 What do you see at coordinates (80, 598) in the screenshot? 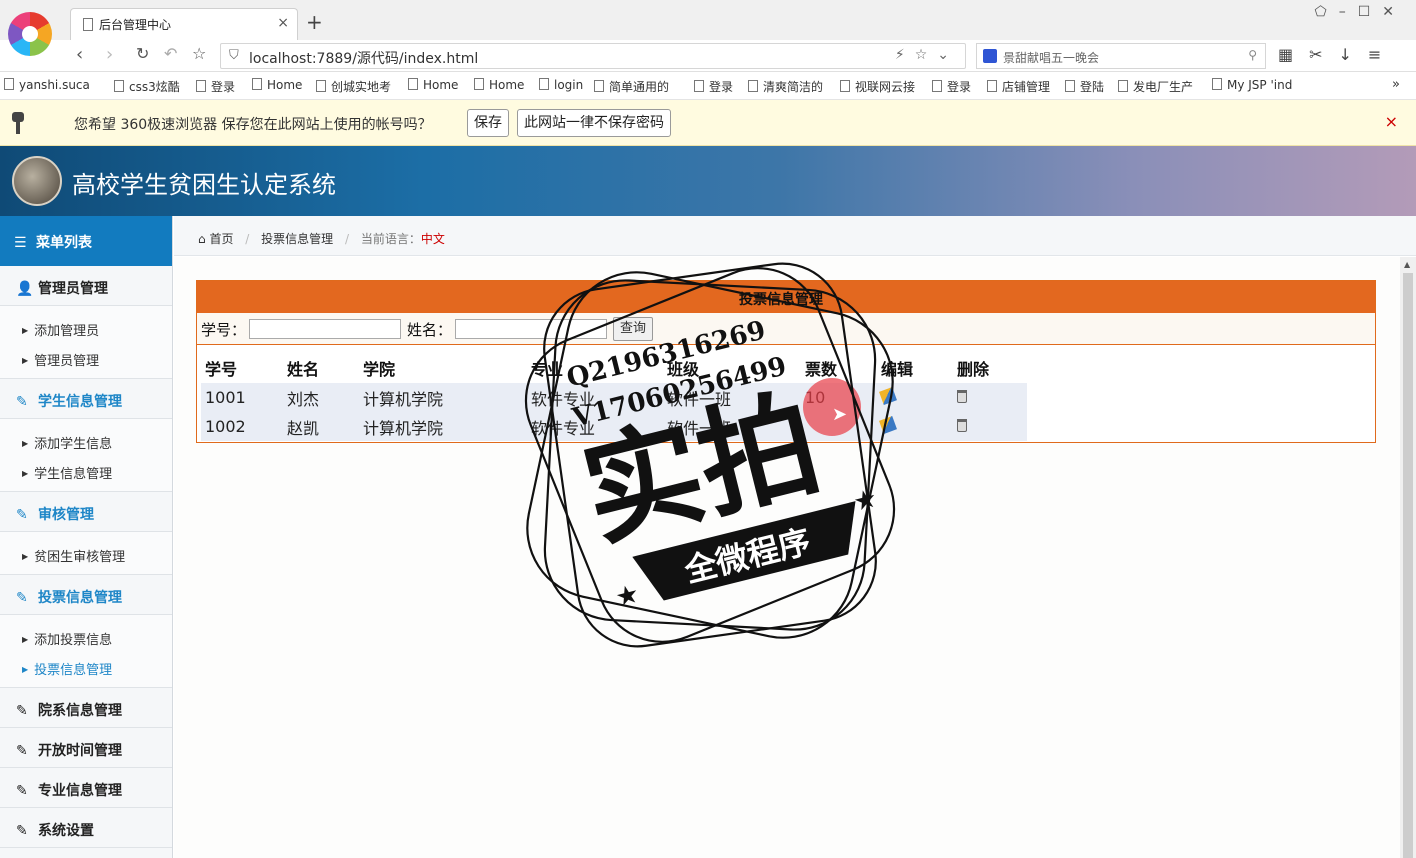
I see `sidebar-group-label: 投票信息管理` at bounding box center [80, 598].